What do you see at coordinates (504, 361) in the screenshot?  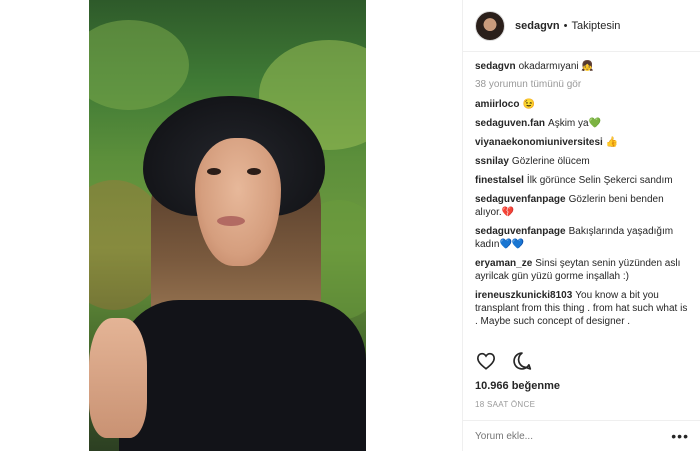 I see `post-actions` at bounding box center [504, 361].